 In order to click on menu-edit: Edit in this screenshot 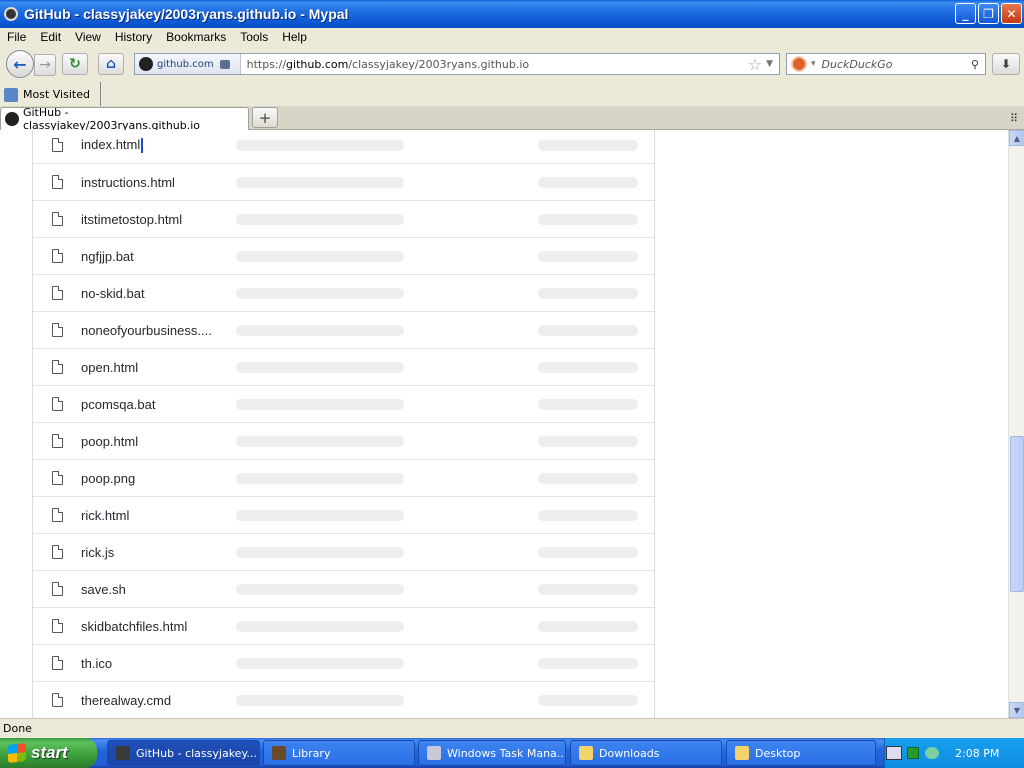, I will do `click(50, 37)`.